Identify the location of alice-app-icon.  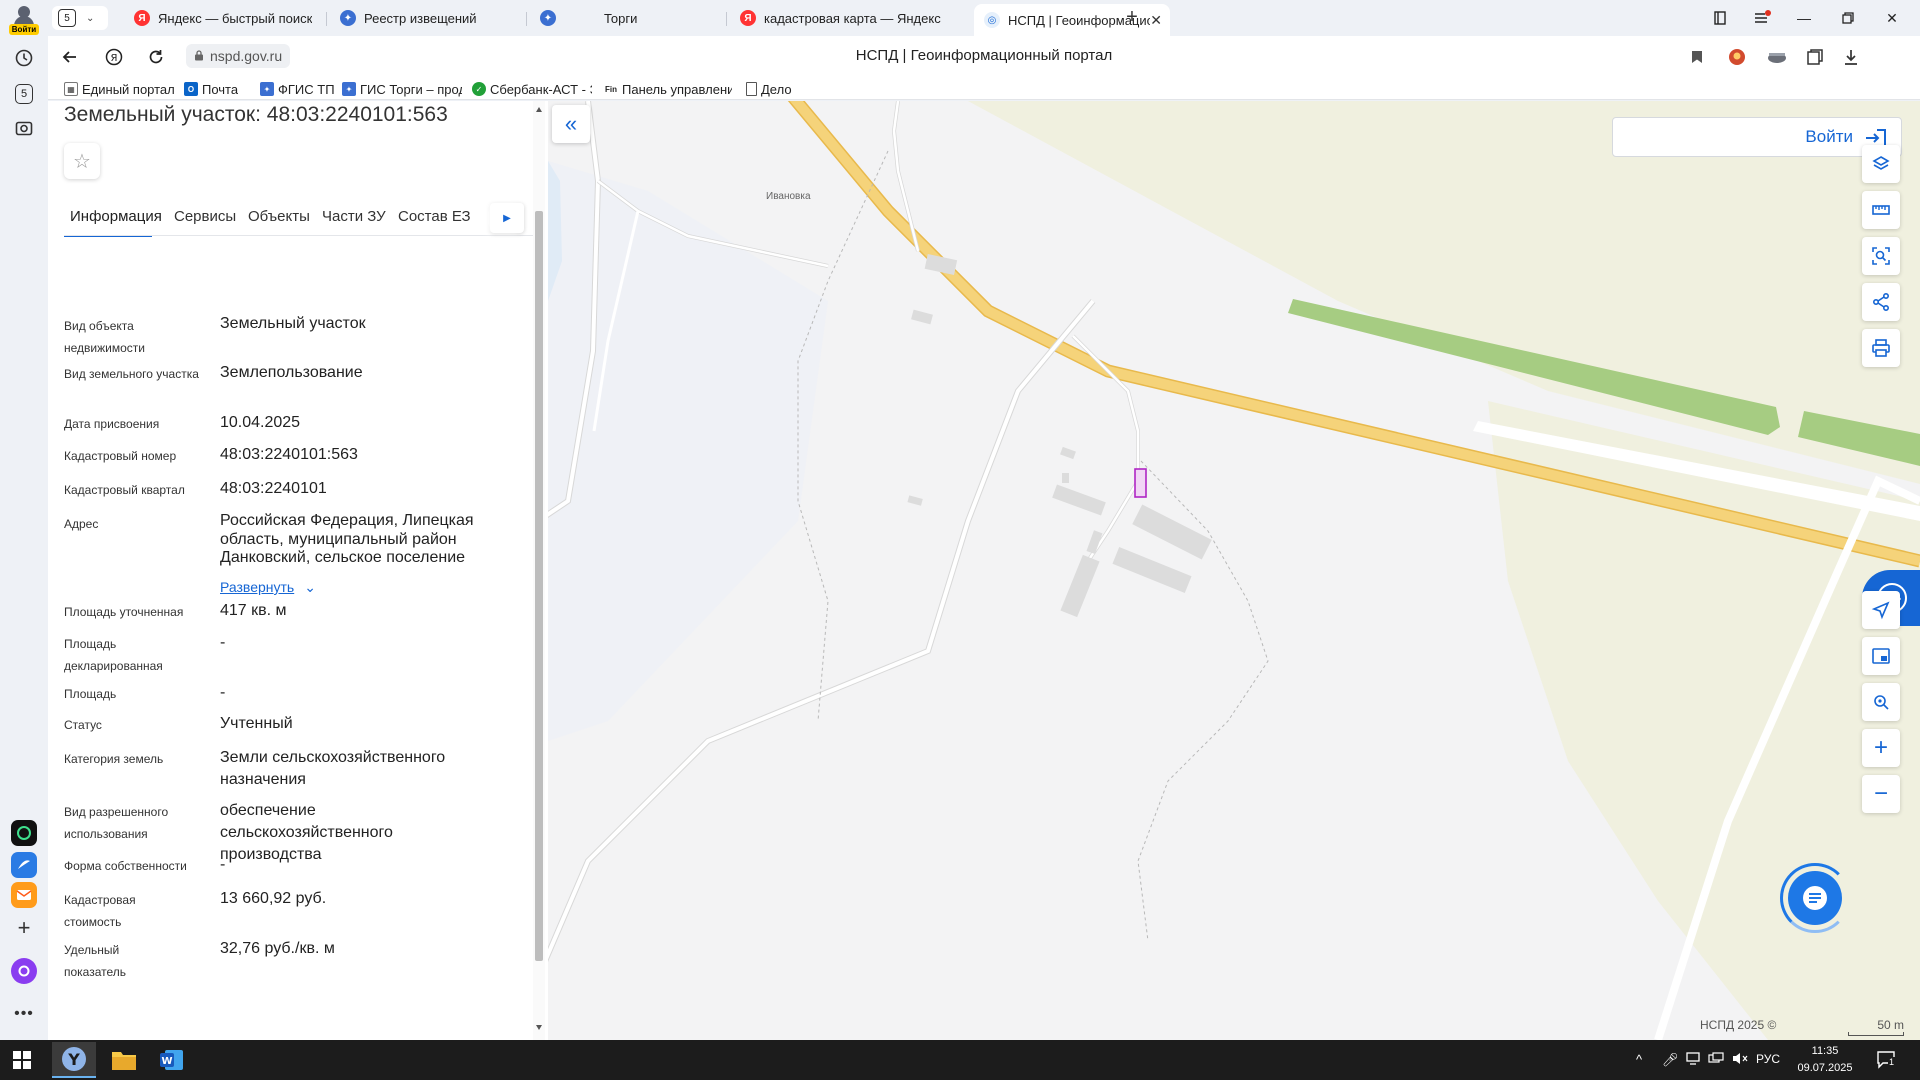
(24, 833).